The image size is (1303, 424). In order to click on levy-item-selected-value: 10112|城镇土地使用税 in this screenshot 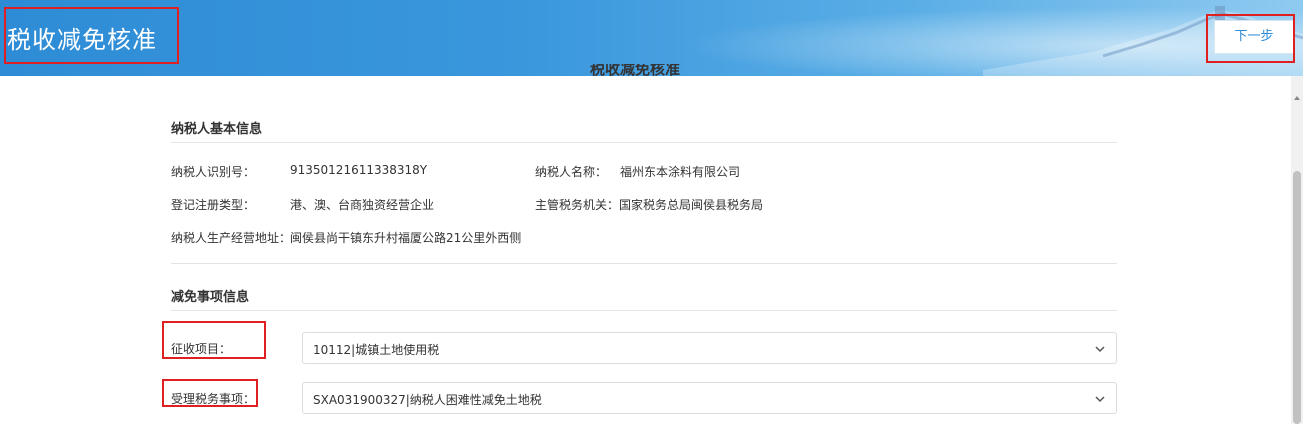, I will do `click(376, 350)`.